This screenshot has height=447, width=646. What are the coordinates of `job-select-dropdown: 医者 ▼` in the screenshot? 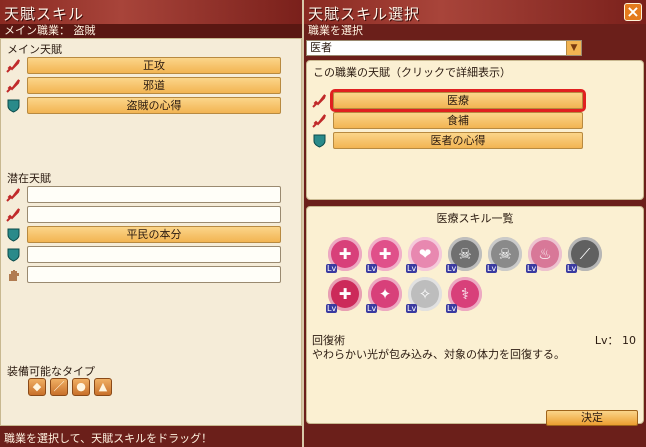 It's located at (444, 48).